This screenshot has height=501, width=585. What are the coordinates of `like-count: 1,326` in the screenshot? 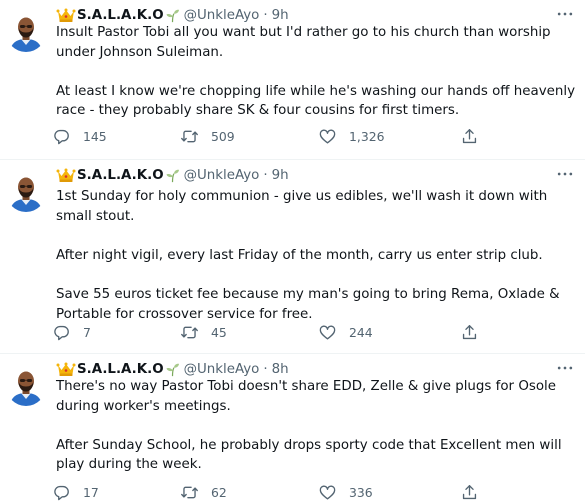 It's located at (367, 136).